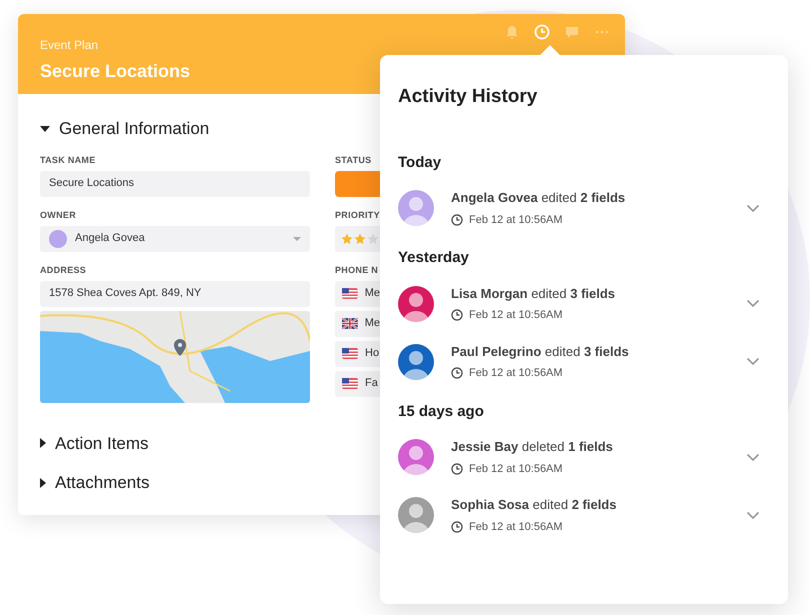  Describe the element at coordinates (70, 45) in the screenshot. I see `header-subtitle: Event Plan` at that location.